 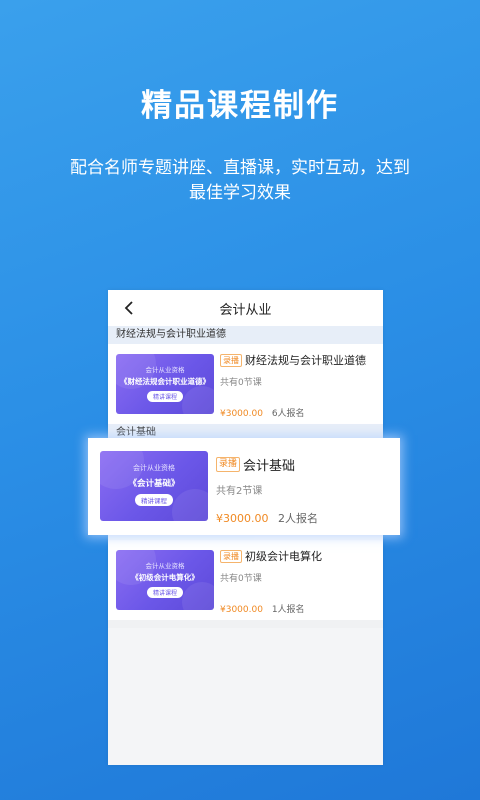 I want to click on course-name: 初级会计电算化, so click(x=283, y=556).